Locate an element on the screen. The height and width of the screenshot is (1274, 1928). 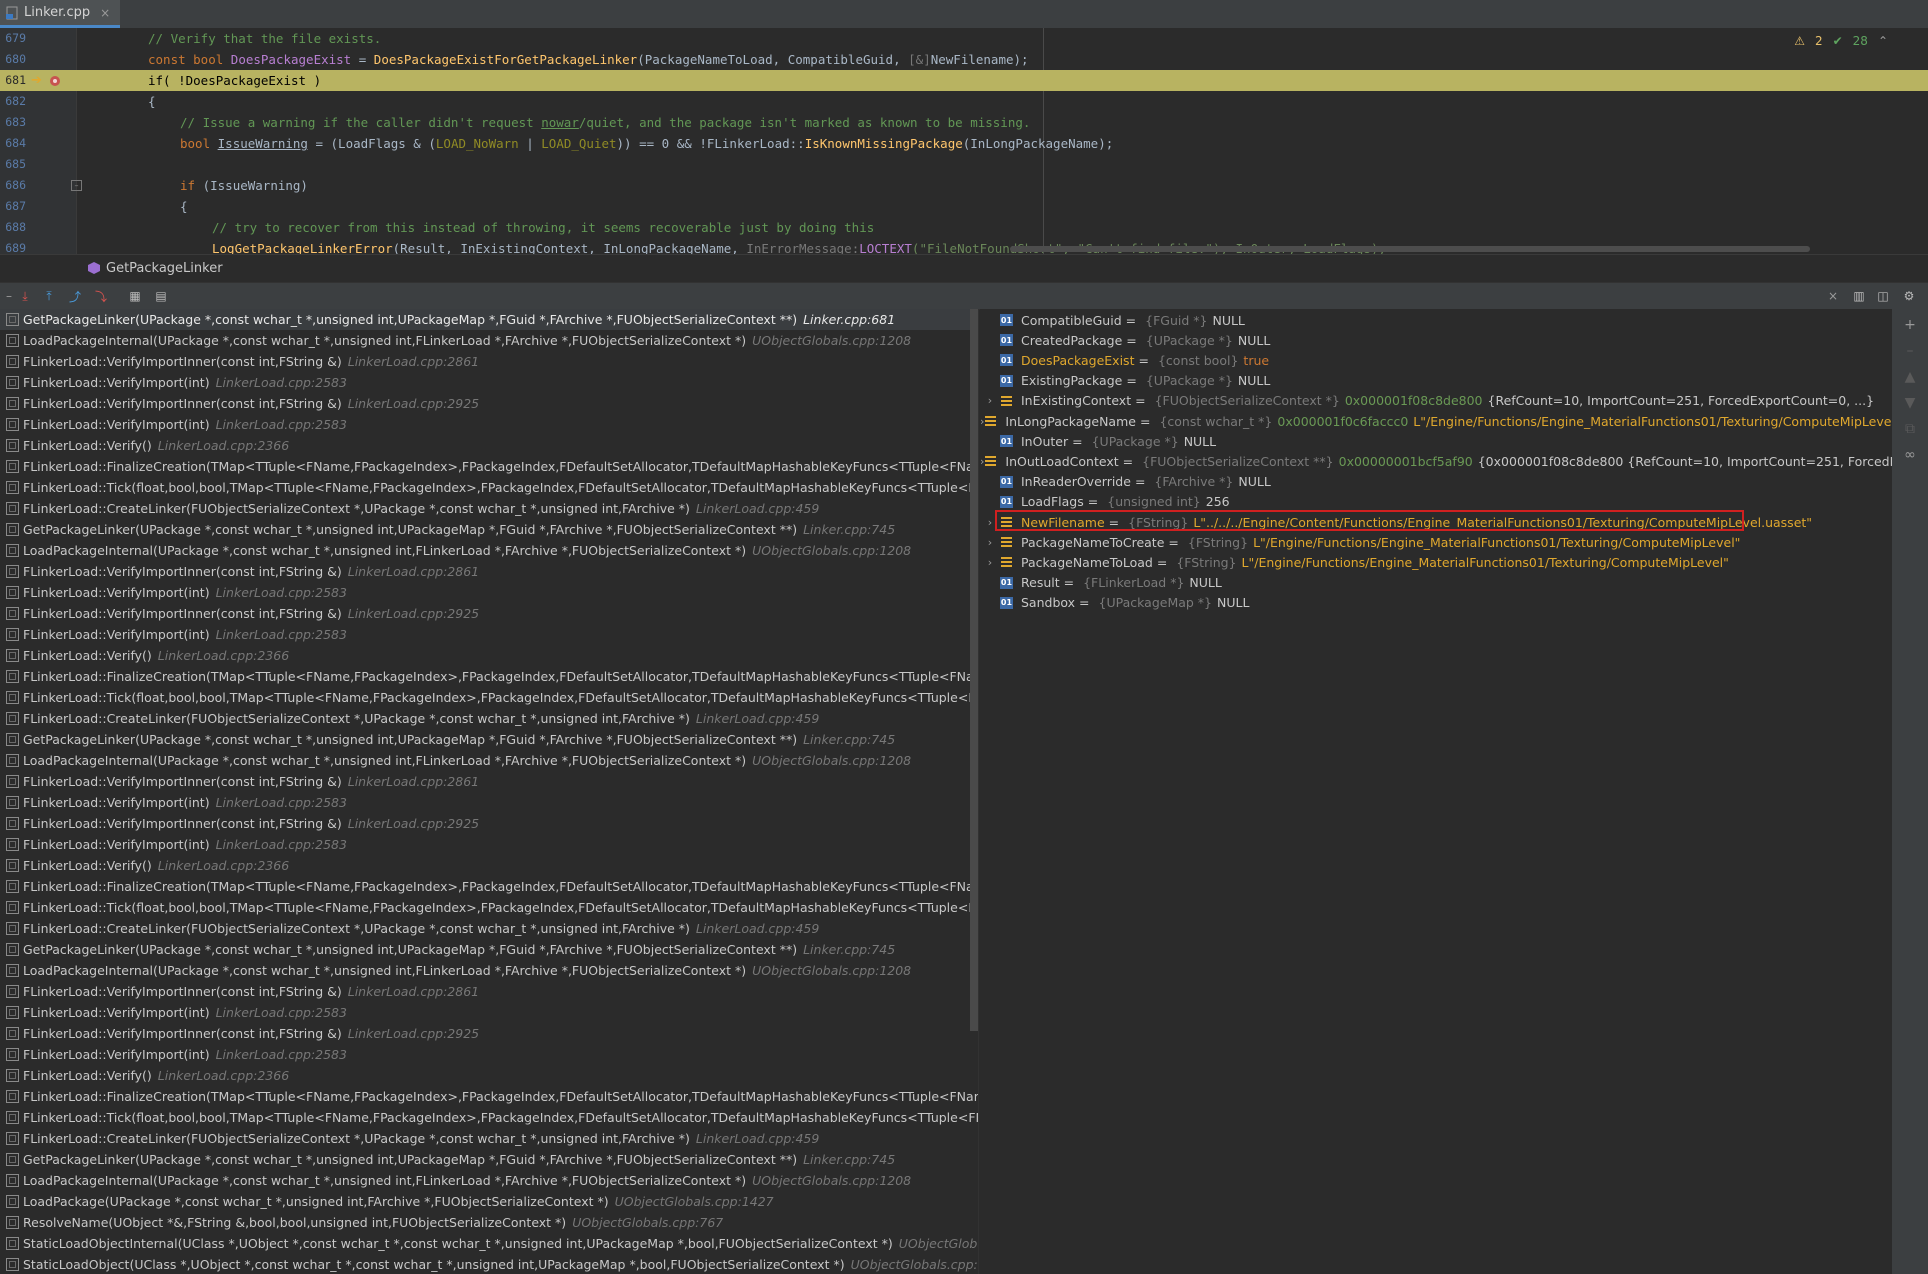
variable-row: 01 InOuter = {UPackage *} NULL is located at coordinates (1436, 441).